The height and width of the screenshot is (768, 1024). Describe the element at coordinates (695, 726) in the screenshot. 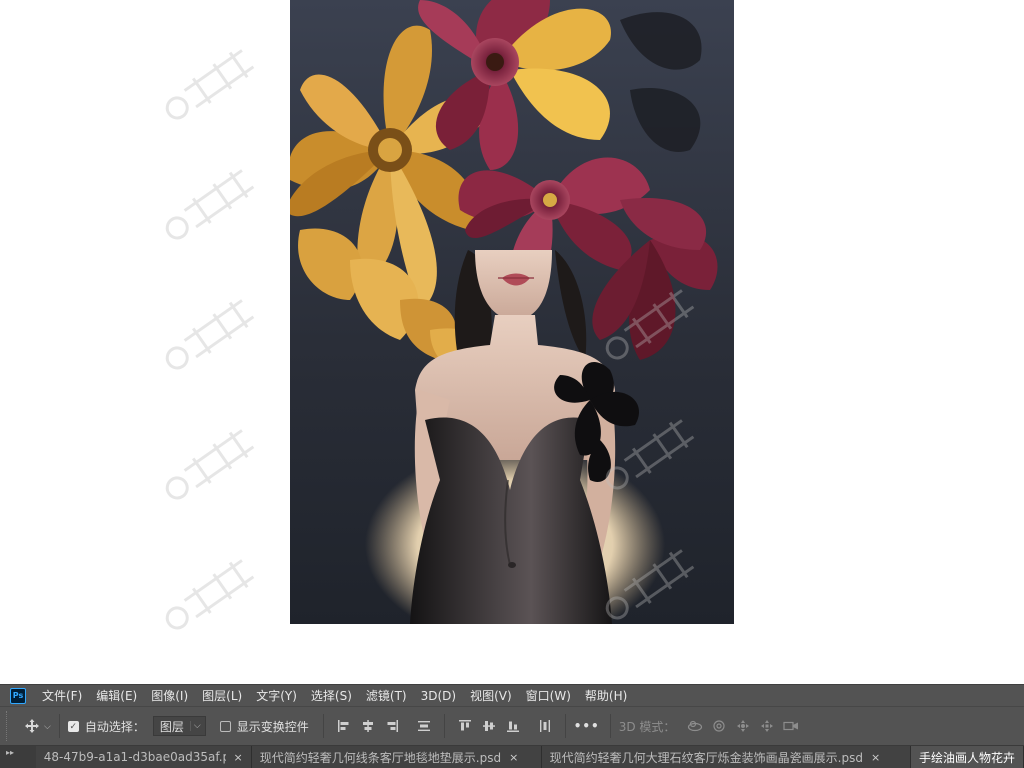

I see `orbit-3d-icon` at that location.